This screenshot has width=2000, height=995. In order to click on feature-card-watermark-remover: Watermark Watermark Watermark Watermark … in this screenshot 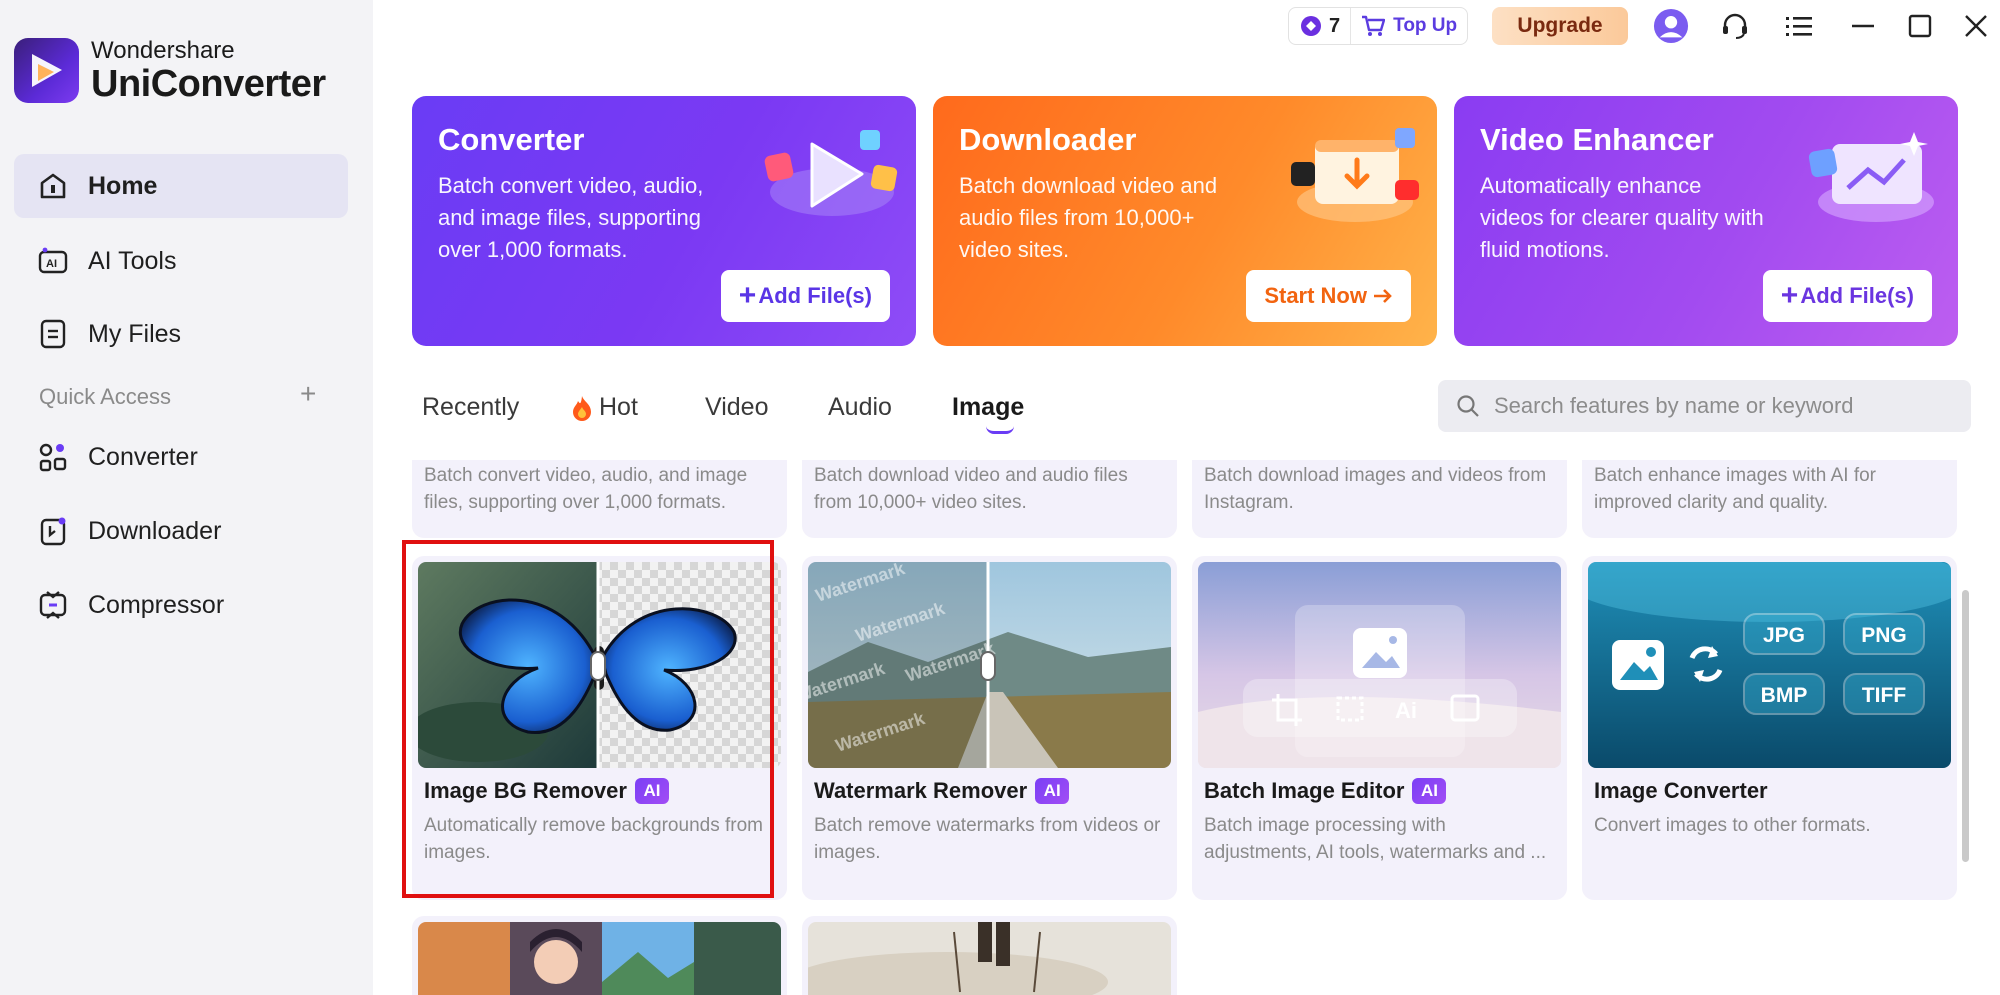, I will do `click(989, 728)`.